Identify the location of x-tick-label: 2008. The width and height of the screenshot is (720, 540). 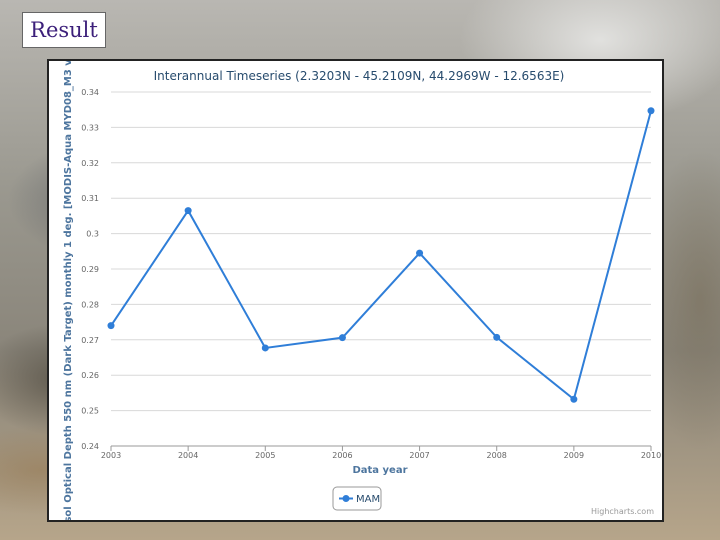
(497, 455).